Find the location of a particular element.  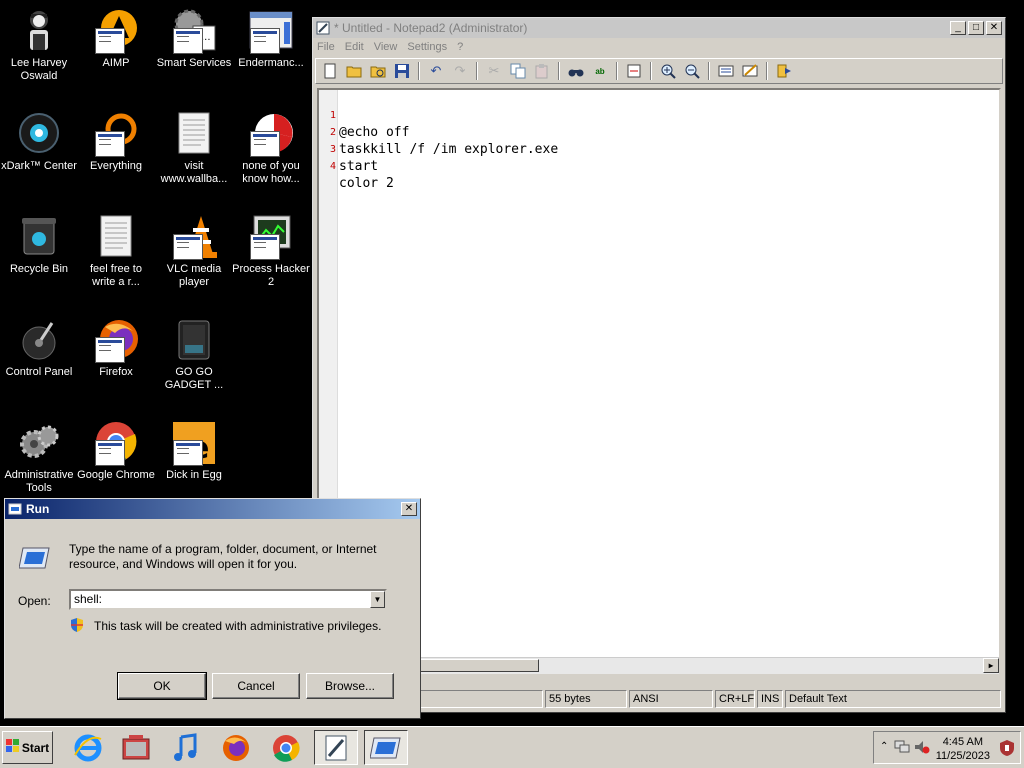

status-scheme: Default Text is located at coordinates (893, 699).